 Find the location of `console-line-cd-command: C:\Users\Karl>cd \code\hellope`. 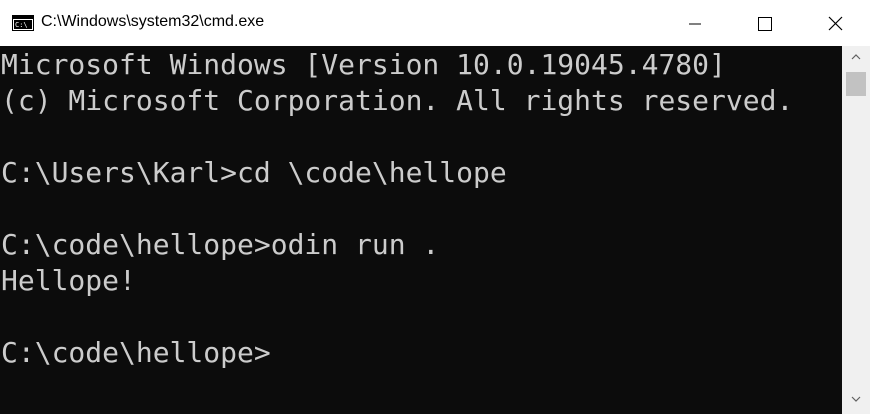

console-line-cd-command: C:\Users\Karl>cd \code\hellope is located at coordinates (254, 172).